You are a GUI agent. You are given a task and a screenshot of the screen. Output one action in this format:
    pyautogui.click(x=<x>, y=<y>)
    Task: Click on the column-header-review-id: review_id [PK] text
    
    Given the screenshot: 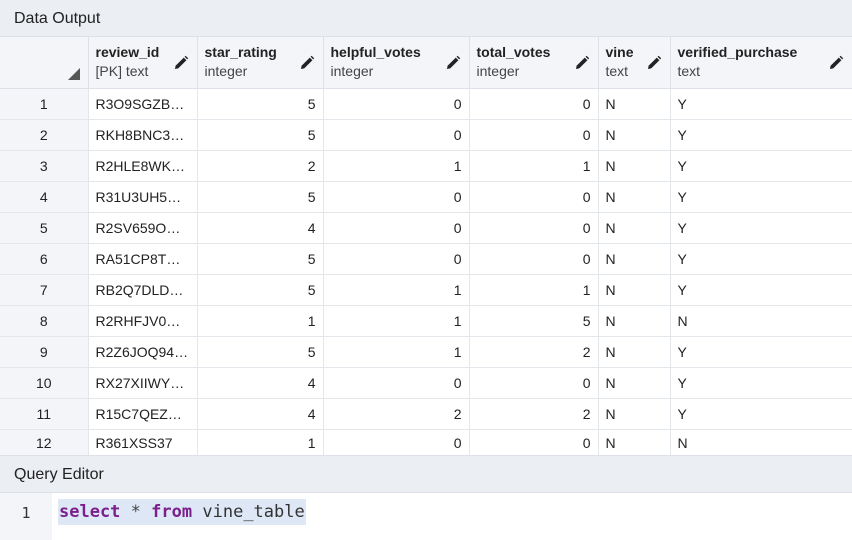 What is the action you would take?
    pyautogui.click(x=143, y=63)
    